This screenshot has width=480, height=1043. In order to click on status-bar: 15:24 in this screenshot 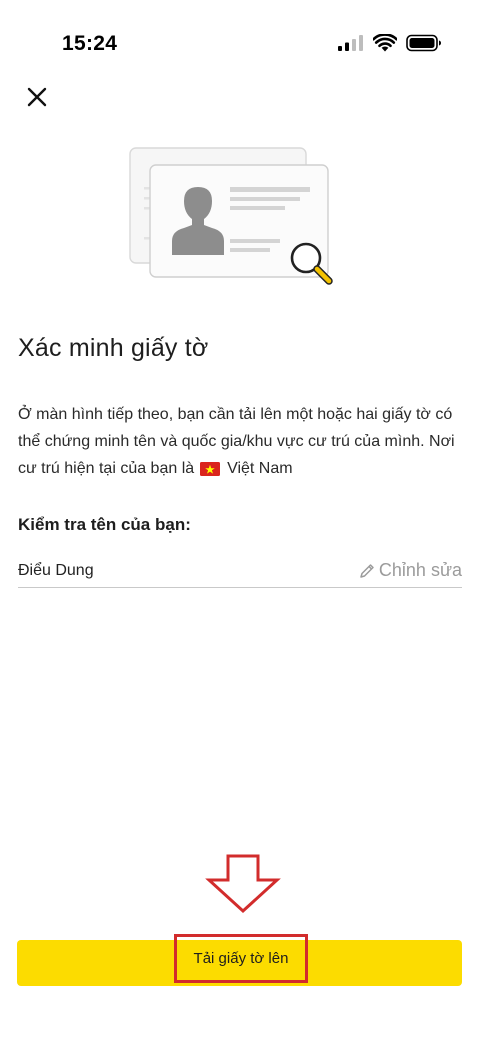, I will do `click(240, 40)`.